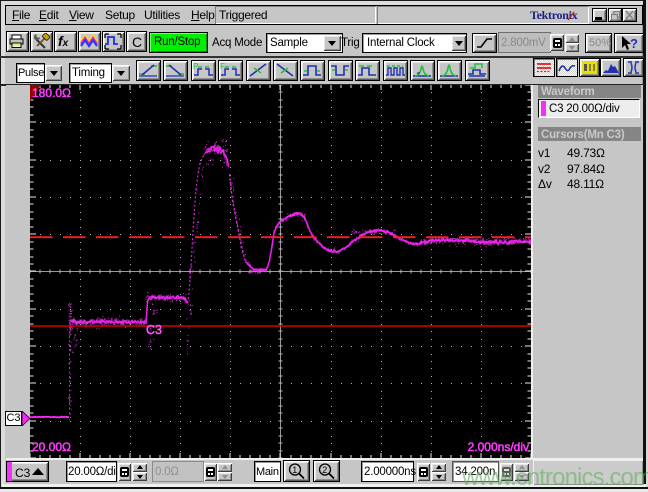  Describe the element at coordinates (51, 93) in the screenshot. I see `svg-text: 180.0Ω` at that location.